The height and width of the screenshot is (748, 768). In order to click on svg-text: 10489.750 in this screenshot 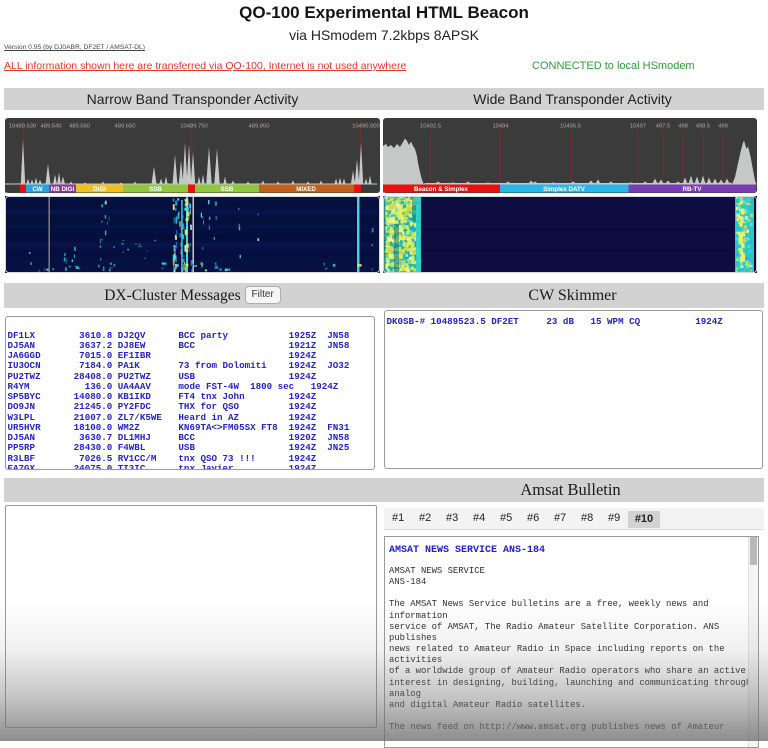, I will do `click(193, 127)`.